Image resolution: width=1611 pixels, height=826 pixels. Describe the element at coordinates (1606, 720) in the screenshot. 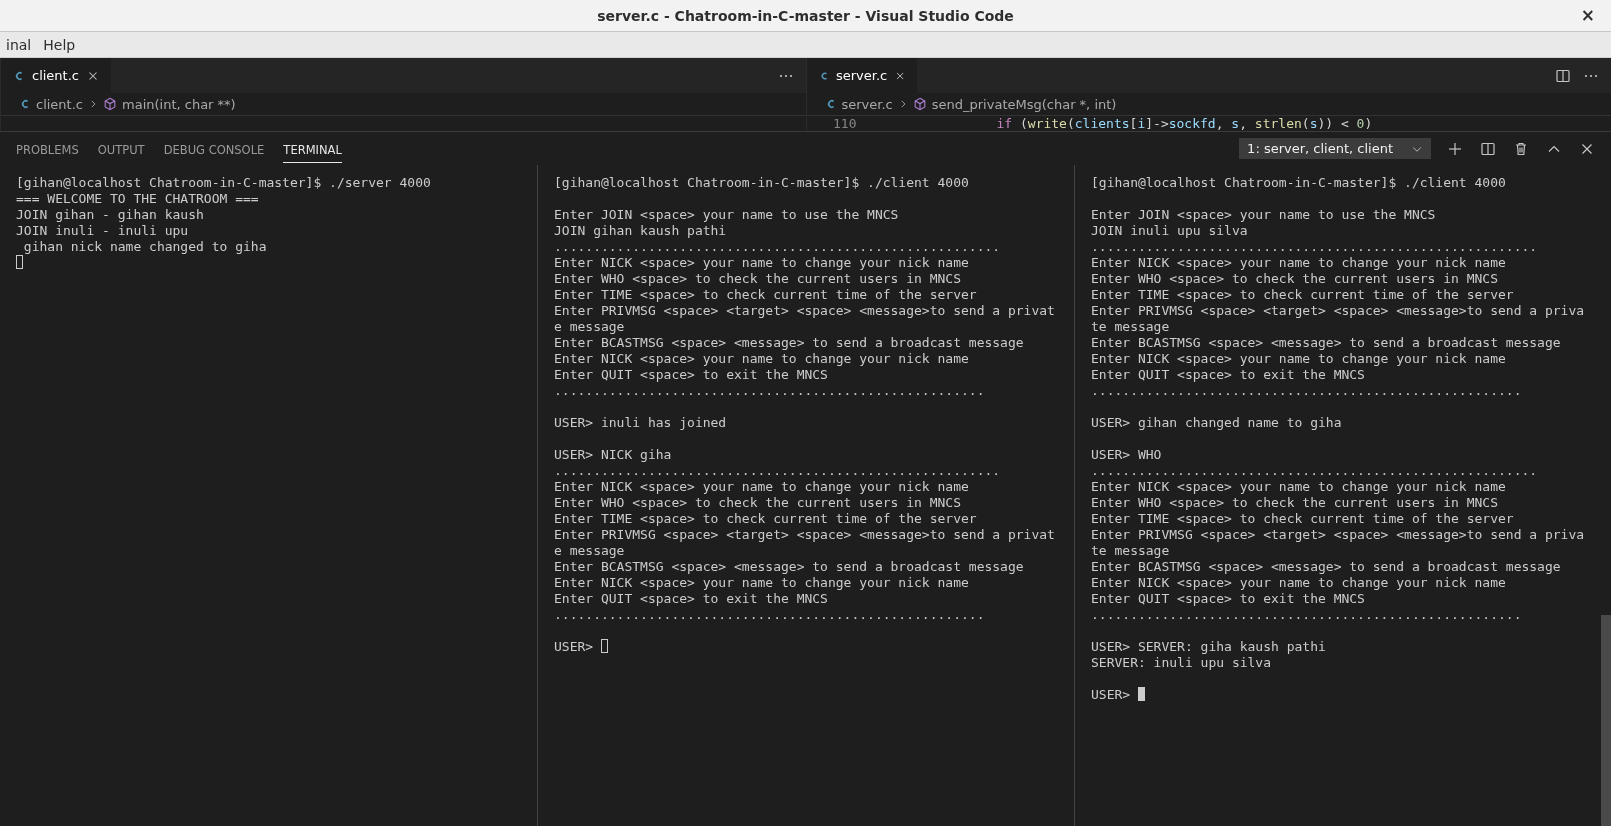

I see `scrollbar-thumb` at that location.